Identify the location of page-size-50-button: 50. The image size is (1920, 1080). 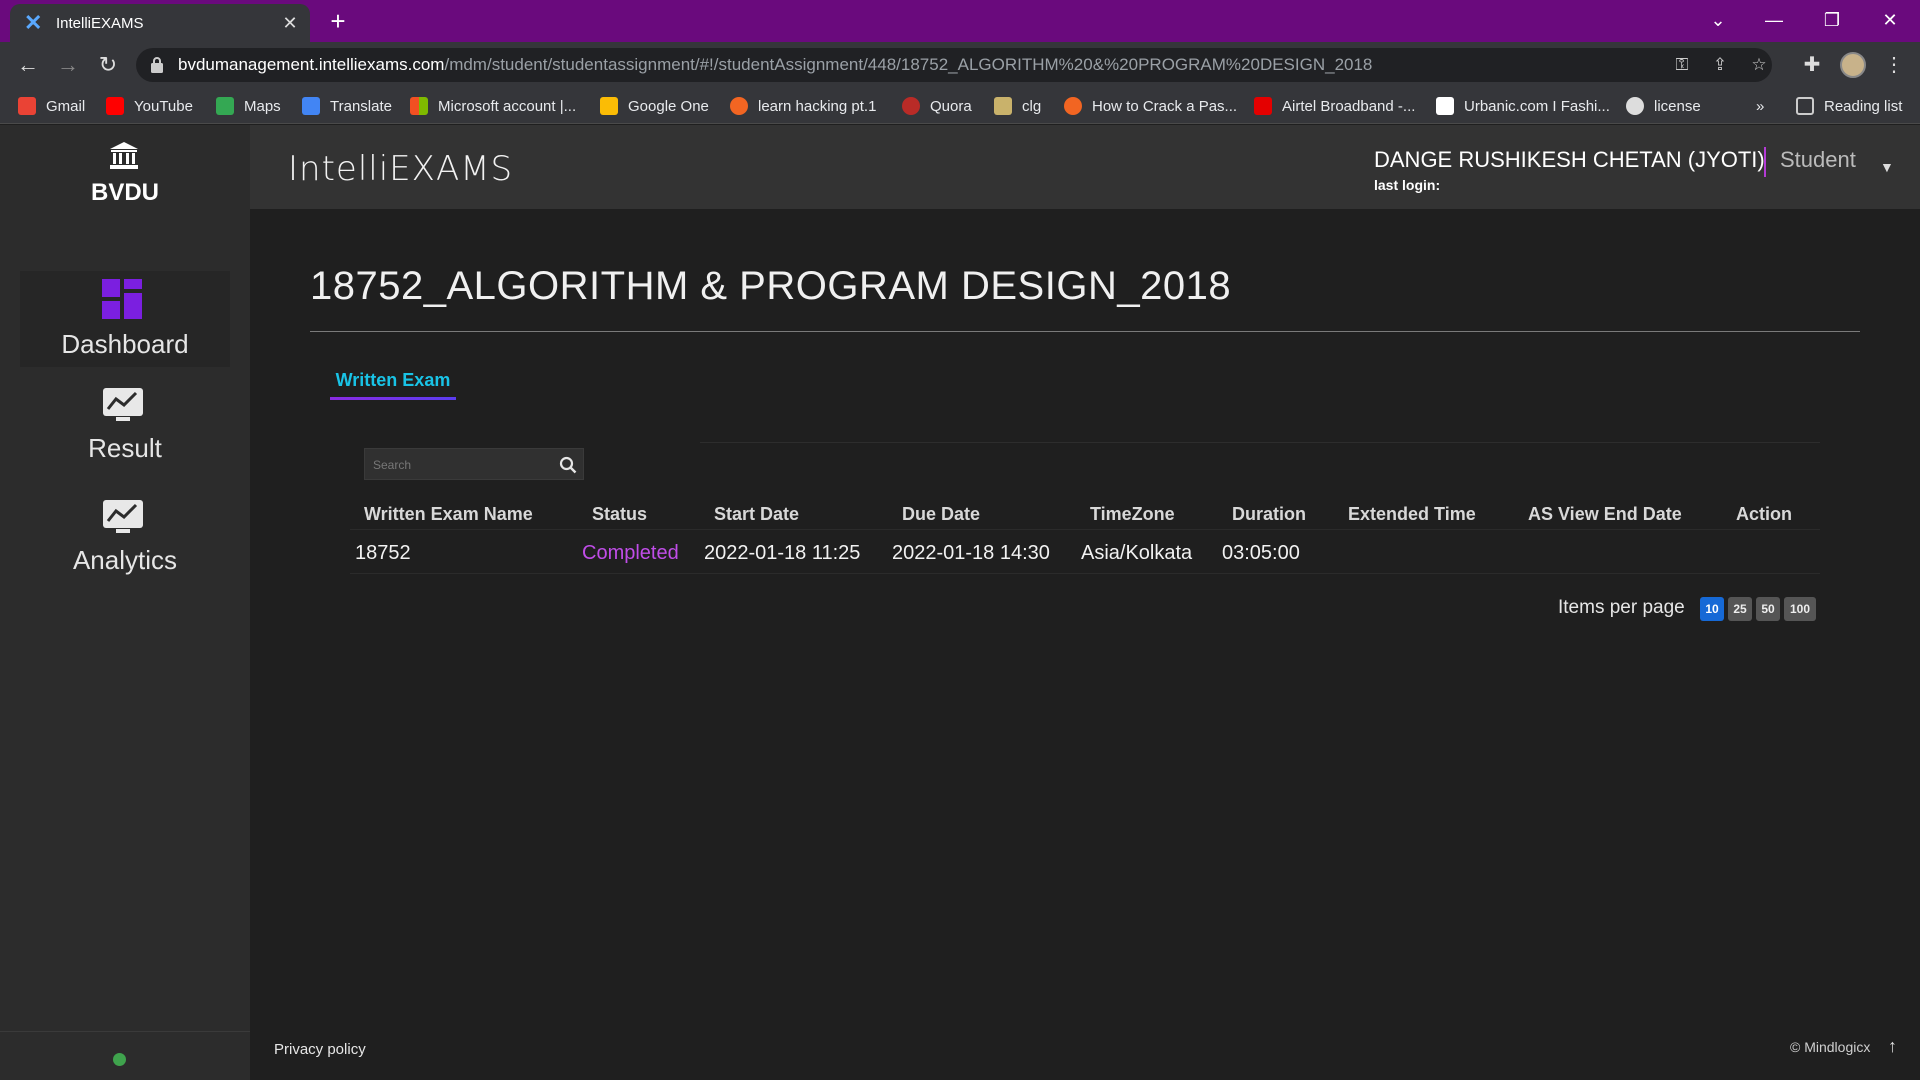
(1768, 609).